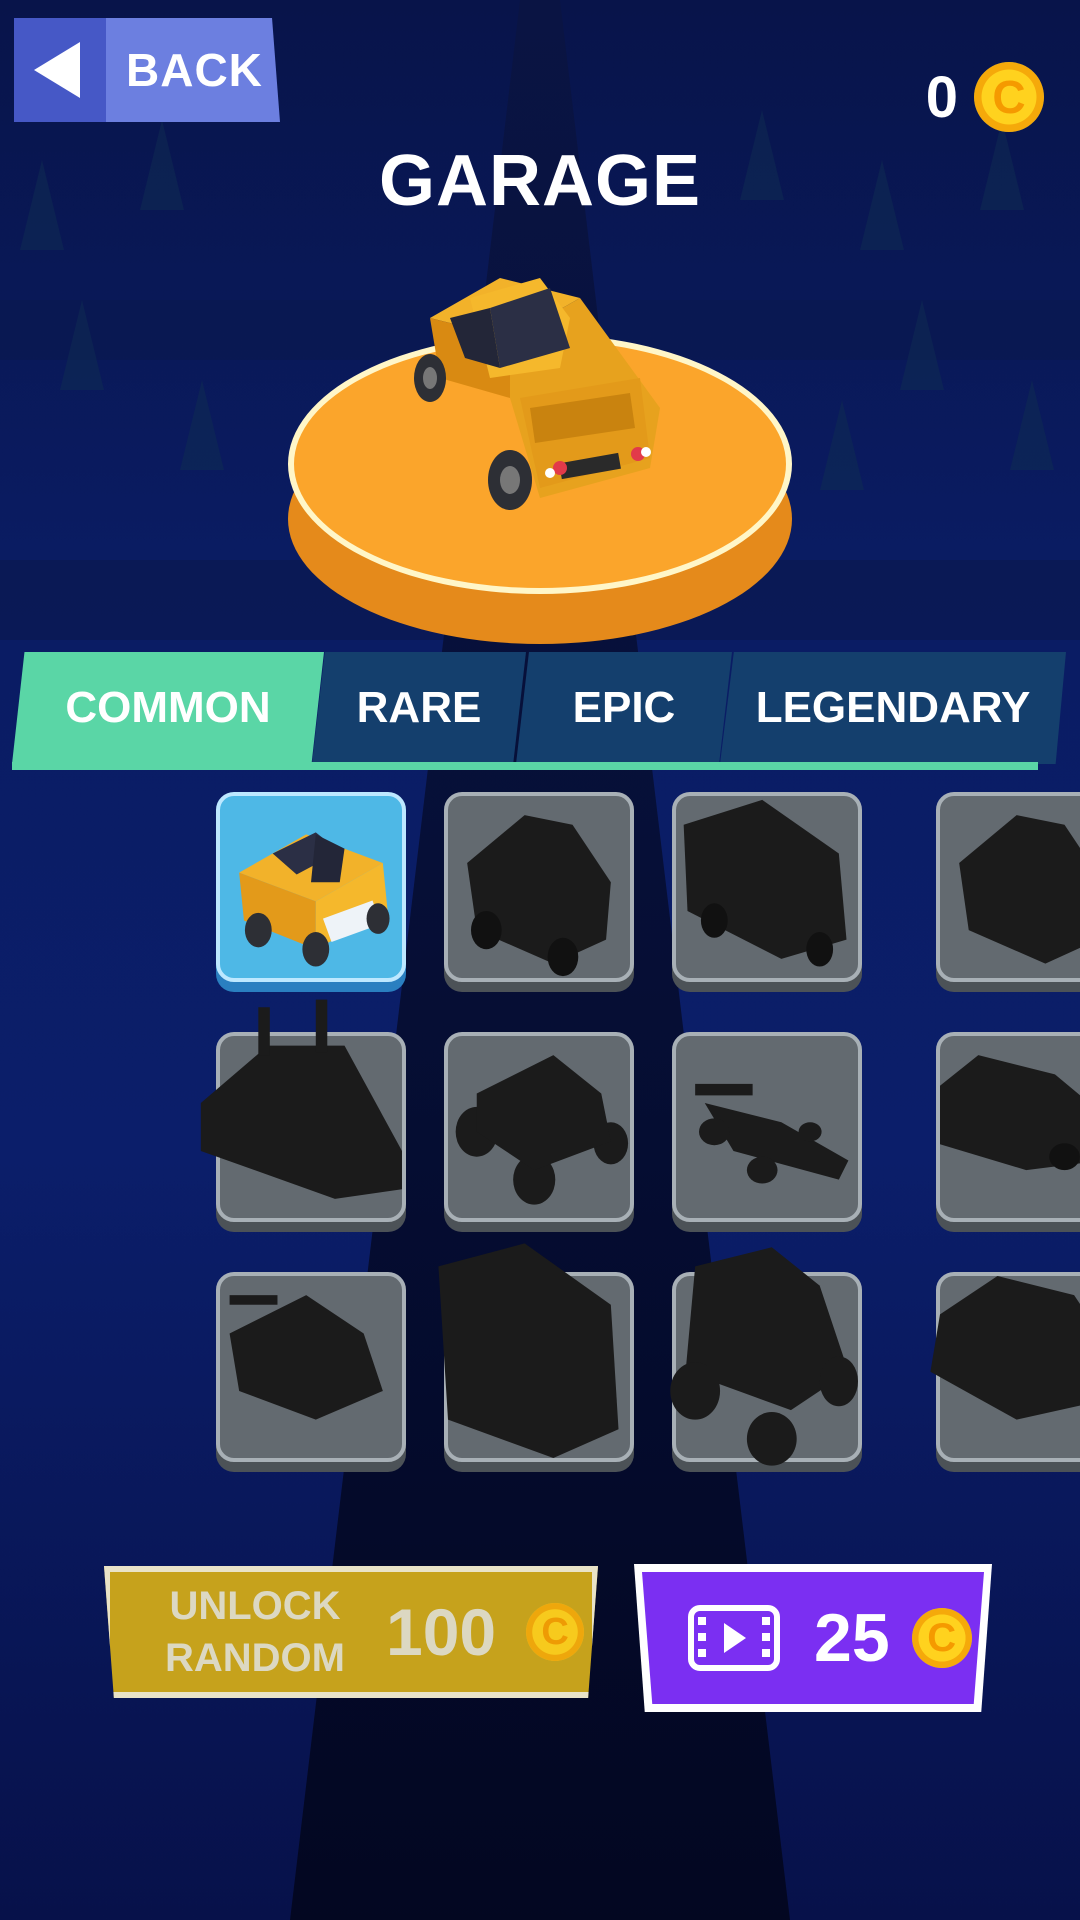  I want to click on garage-slot-formula-car, so click(767, 1127).